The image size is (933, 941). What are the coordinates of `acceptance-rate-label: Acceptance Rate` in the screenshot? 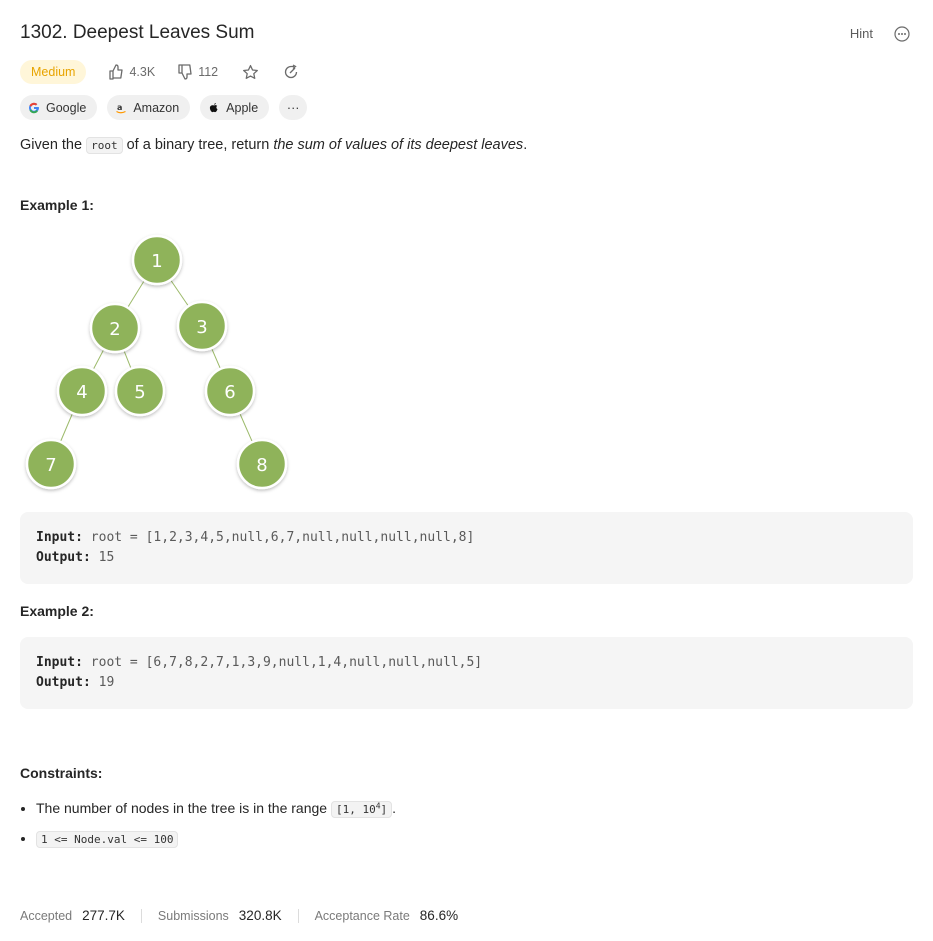 It's located at (362, 915).